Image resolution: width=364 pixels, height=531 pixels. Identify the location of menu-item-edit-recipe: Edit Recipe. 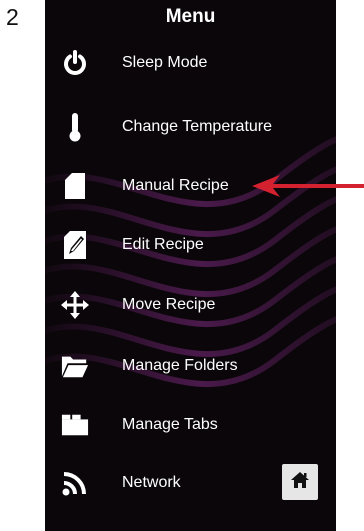
(190, 245).